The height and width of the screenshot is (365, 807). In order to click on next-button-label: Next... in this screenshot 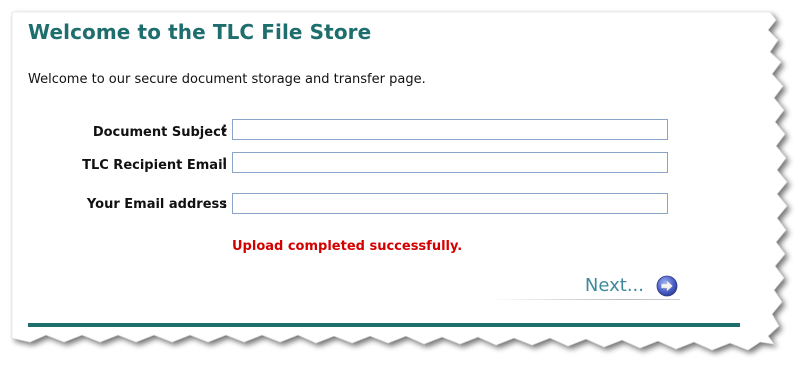, I will do `click(614, 285)`.